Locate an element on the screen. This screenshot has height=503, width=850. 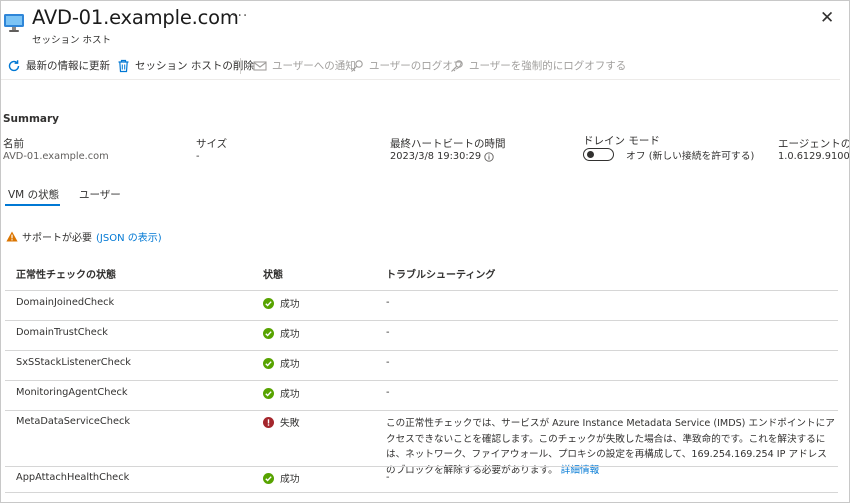
close-button: ✕ is located at coordinates (827, 18).